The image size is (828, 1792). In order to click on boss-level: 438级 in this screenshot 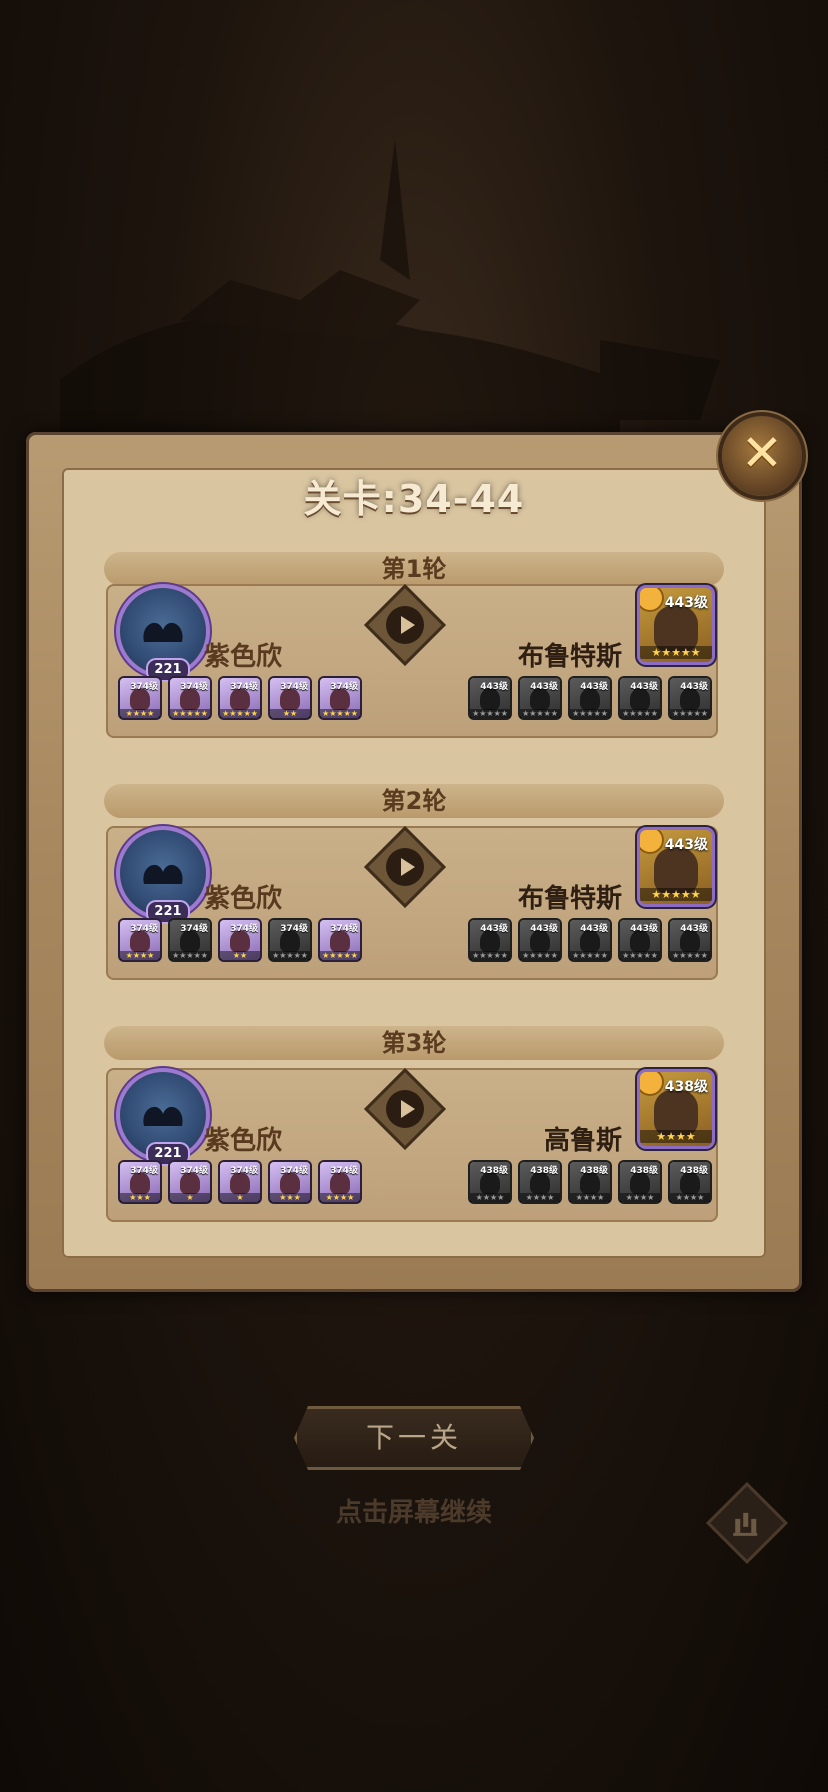, I will do `click(686, 1087)`.